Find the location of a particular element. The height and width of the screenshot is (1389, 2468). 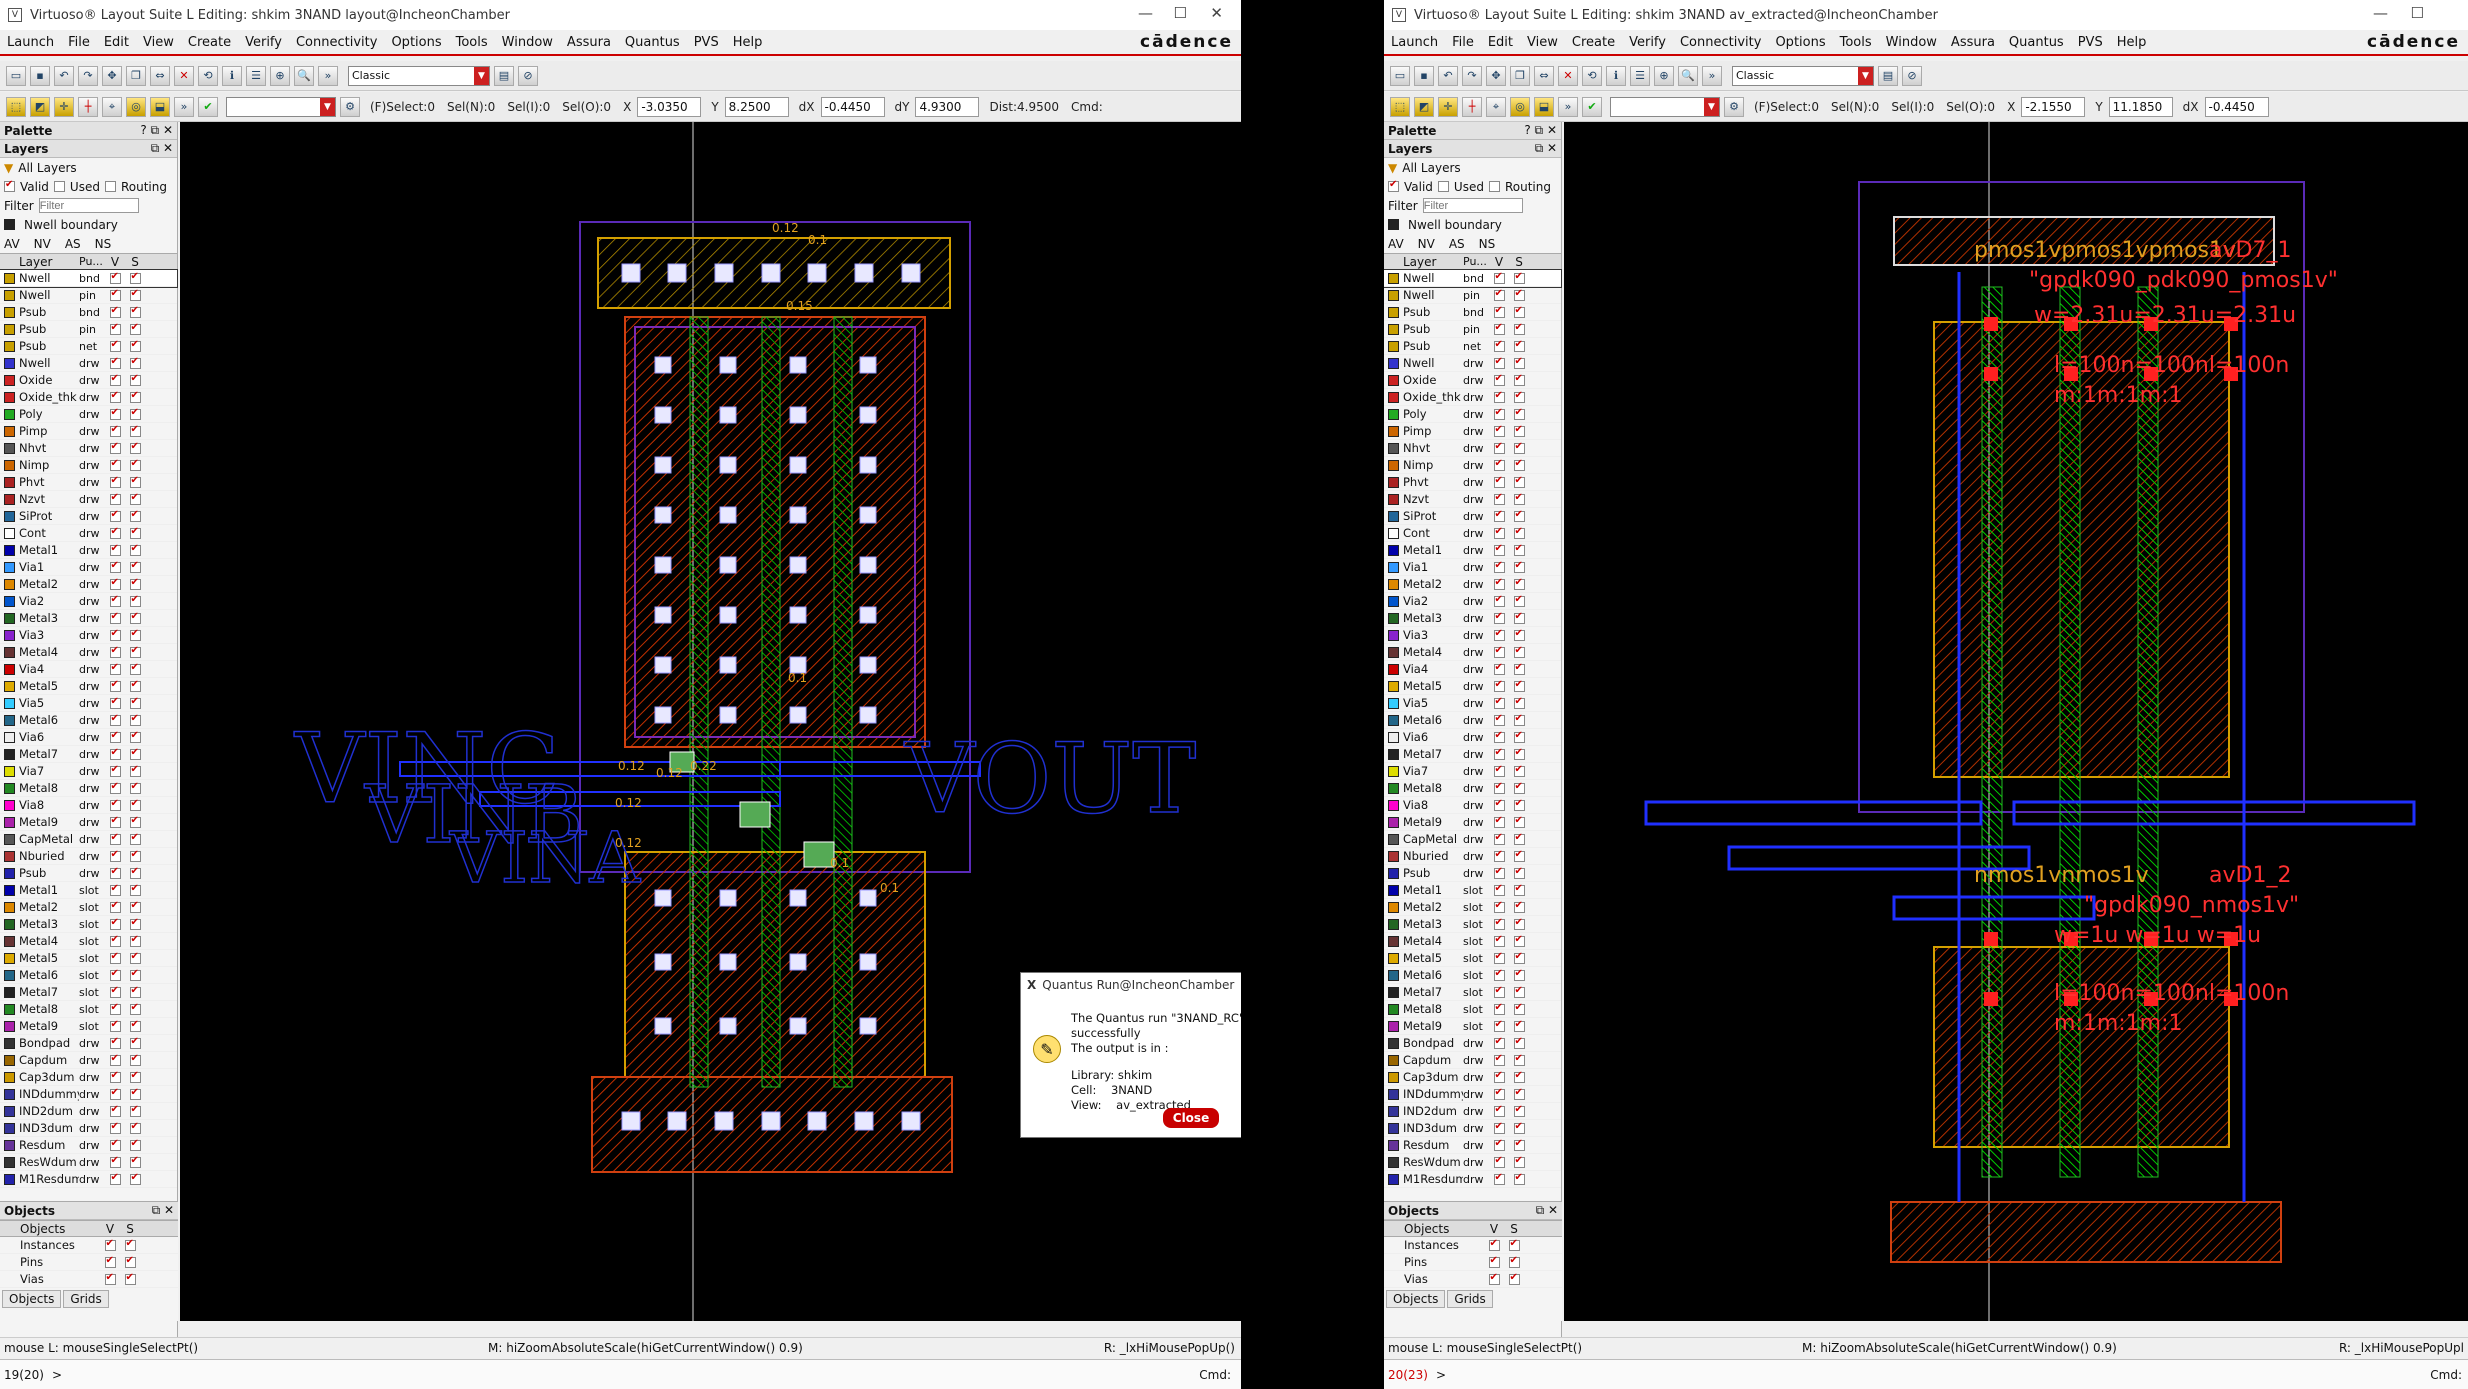

layer-row: INDdummy drw is located at coordinates (88, 1094).